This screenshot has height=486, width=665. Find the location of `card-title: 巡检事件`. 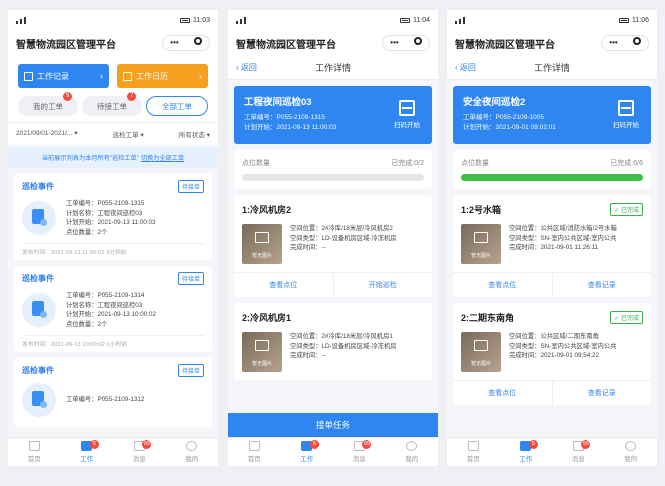

card-title: 巡检事件 is located at coordinates (38, 186).